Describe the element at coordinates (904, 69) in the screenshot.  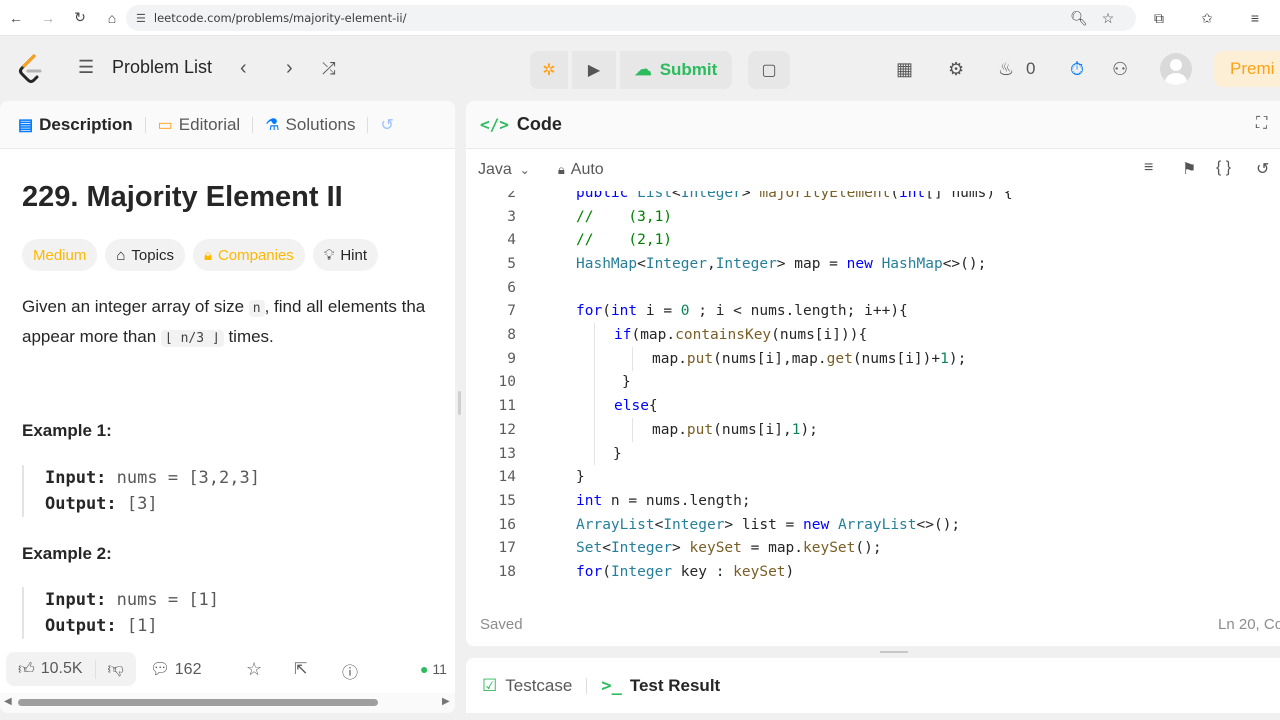
I see `layout-icon: ▦` at that location.